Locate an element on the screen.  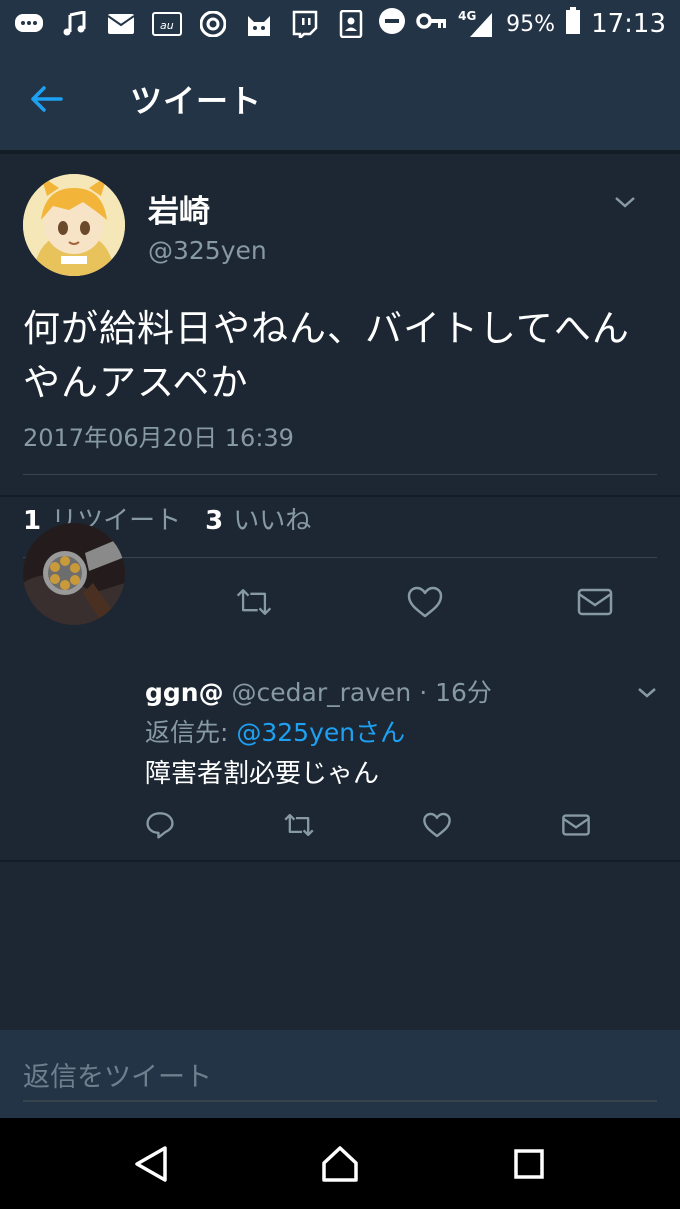
back-button is located at coordinates (46, 99).